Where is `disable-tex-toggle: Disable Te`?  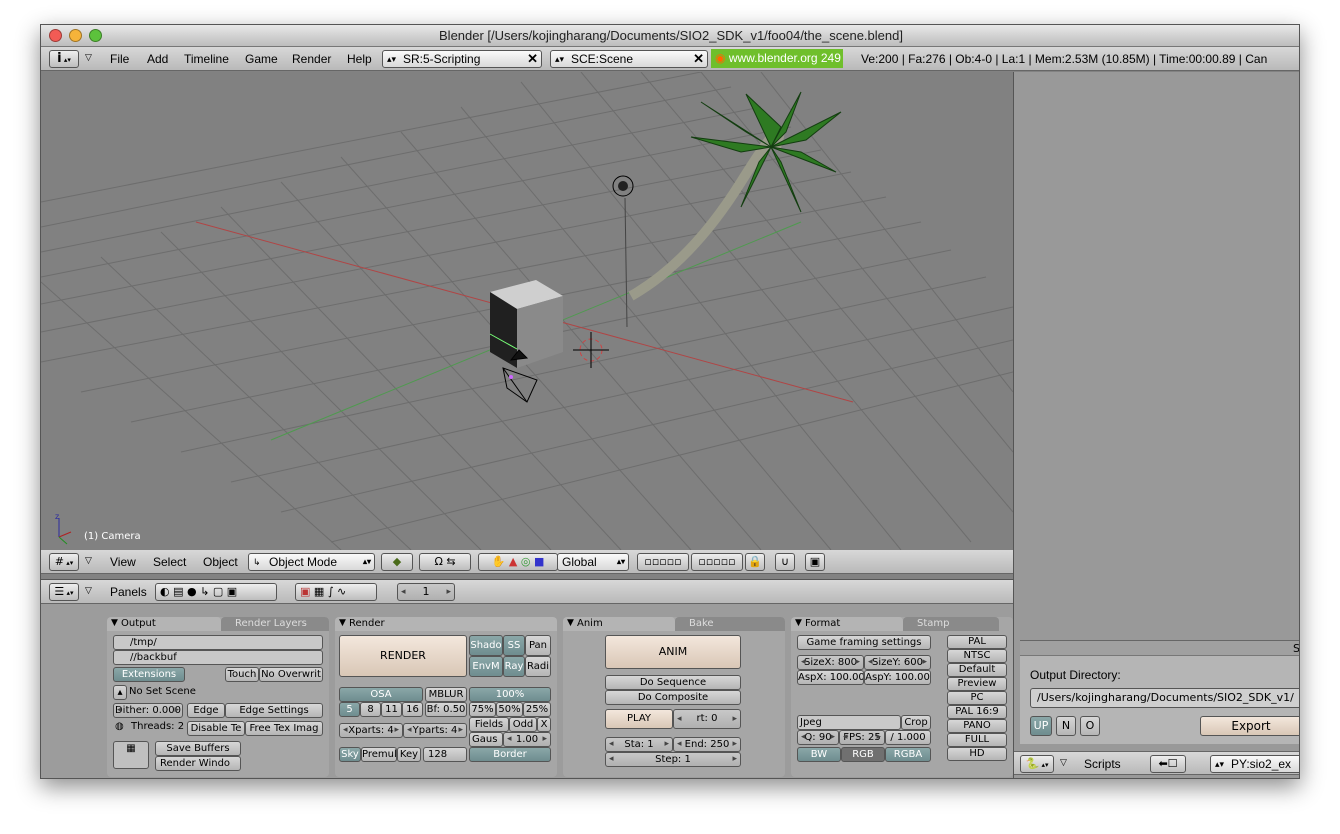 disable-tex-toggle: Disable Te is located at coordinates (216, 728).